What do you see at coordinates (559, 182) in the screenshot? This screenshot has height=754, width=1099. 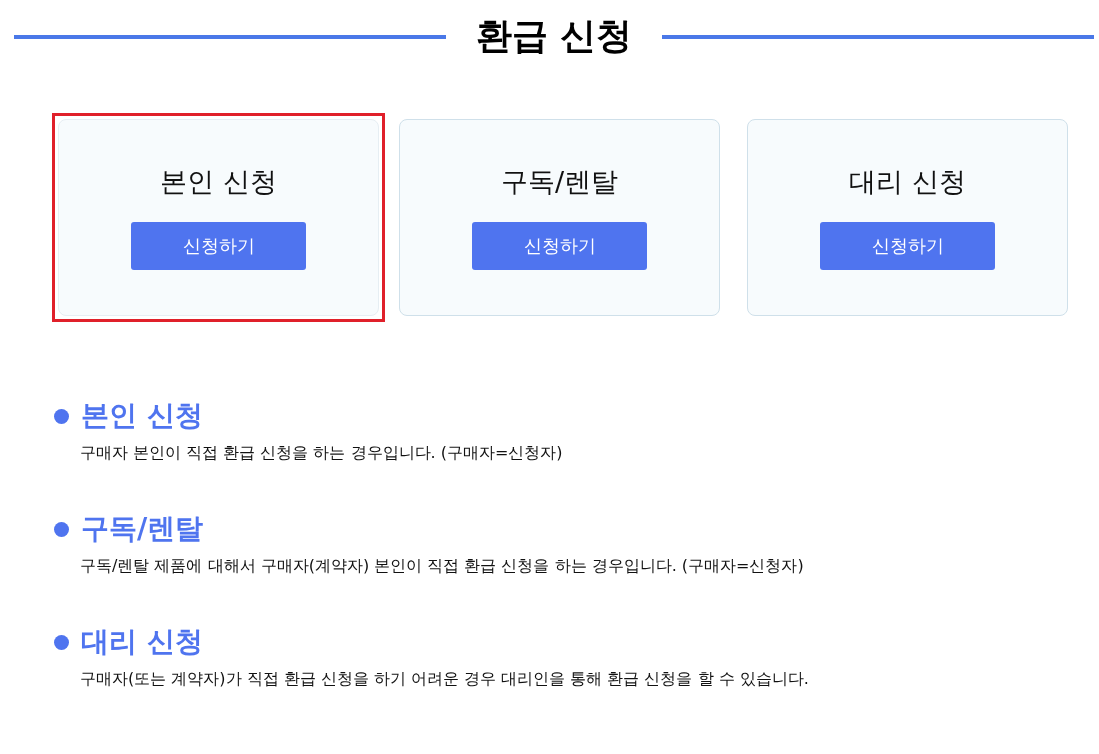 I see `card-title: 구독/렌탈` at bounding box center [559, 182].